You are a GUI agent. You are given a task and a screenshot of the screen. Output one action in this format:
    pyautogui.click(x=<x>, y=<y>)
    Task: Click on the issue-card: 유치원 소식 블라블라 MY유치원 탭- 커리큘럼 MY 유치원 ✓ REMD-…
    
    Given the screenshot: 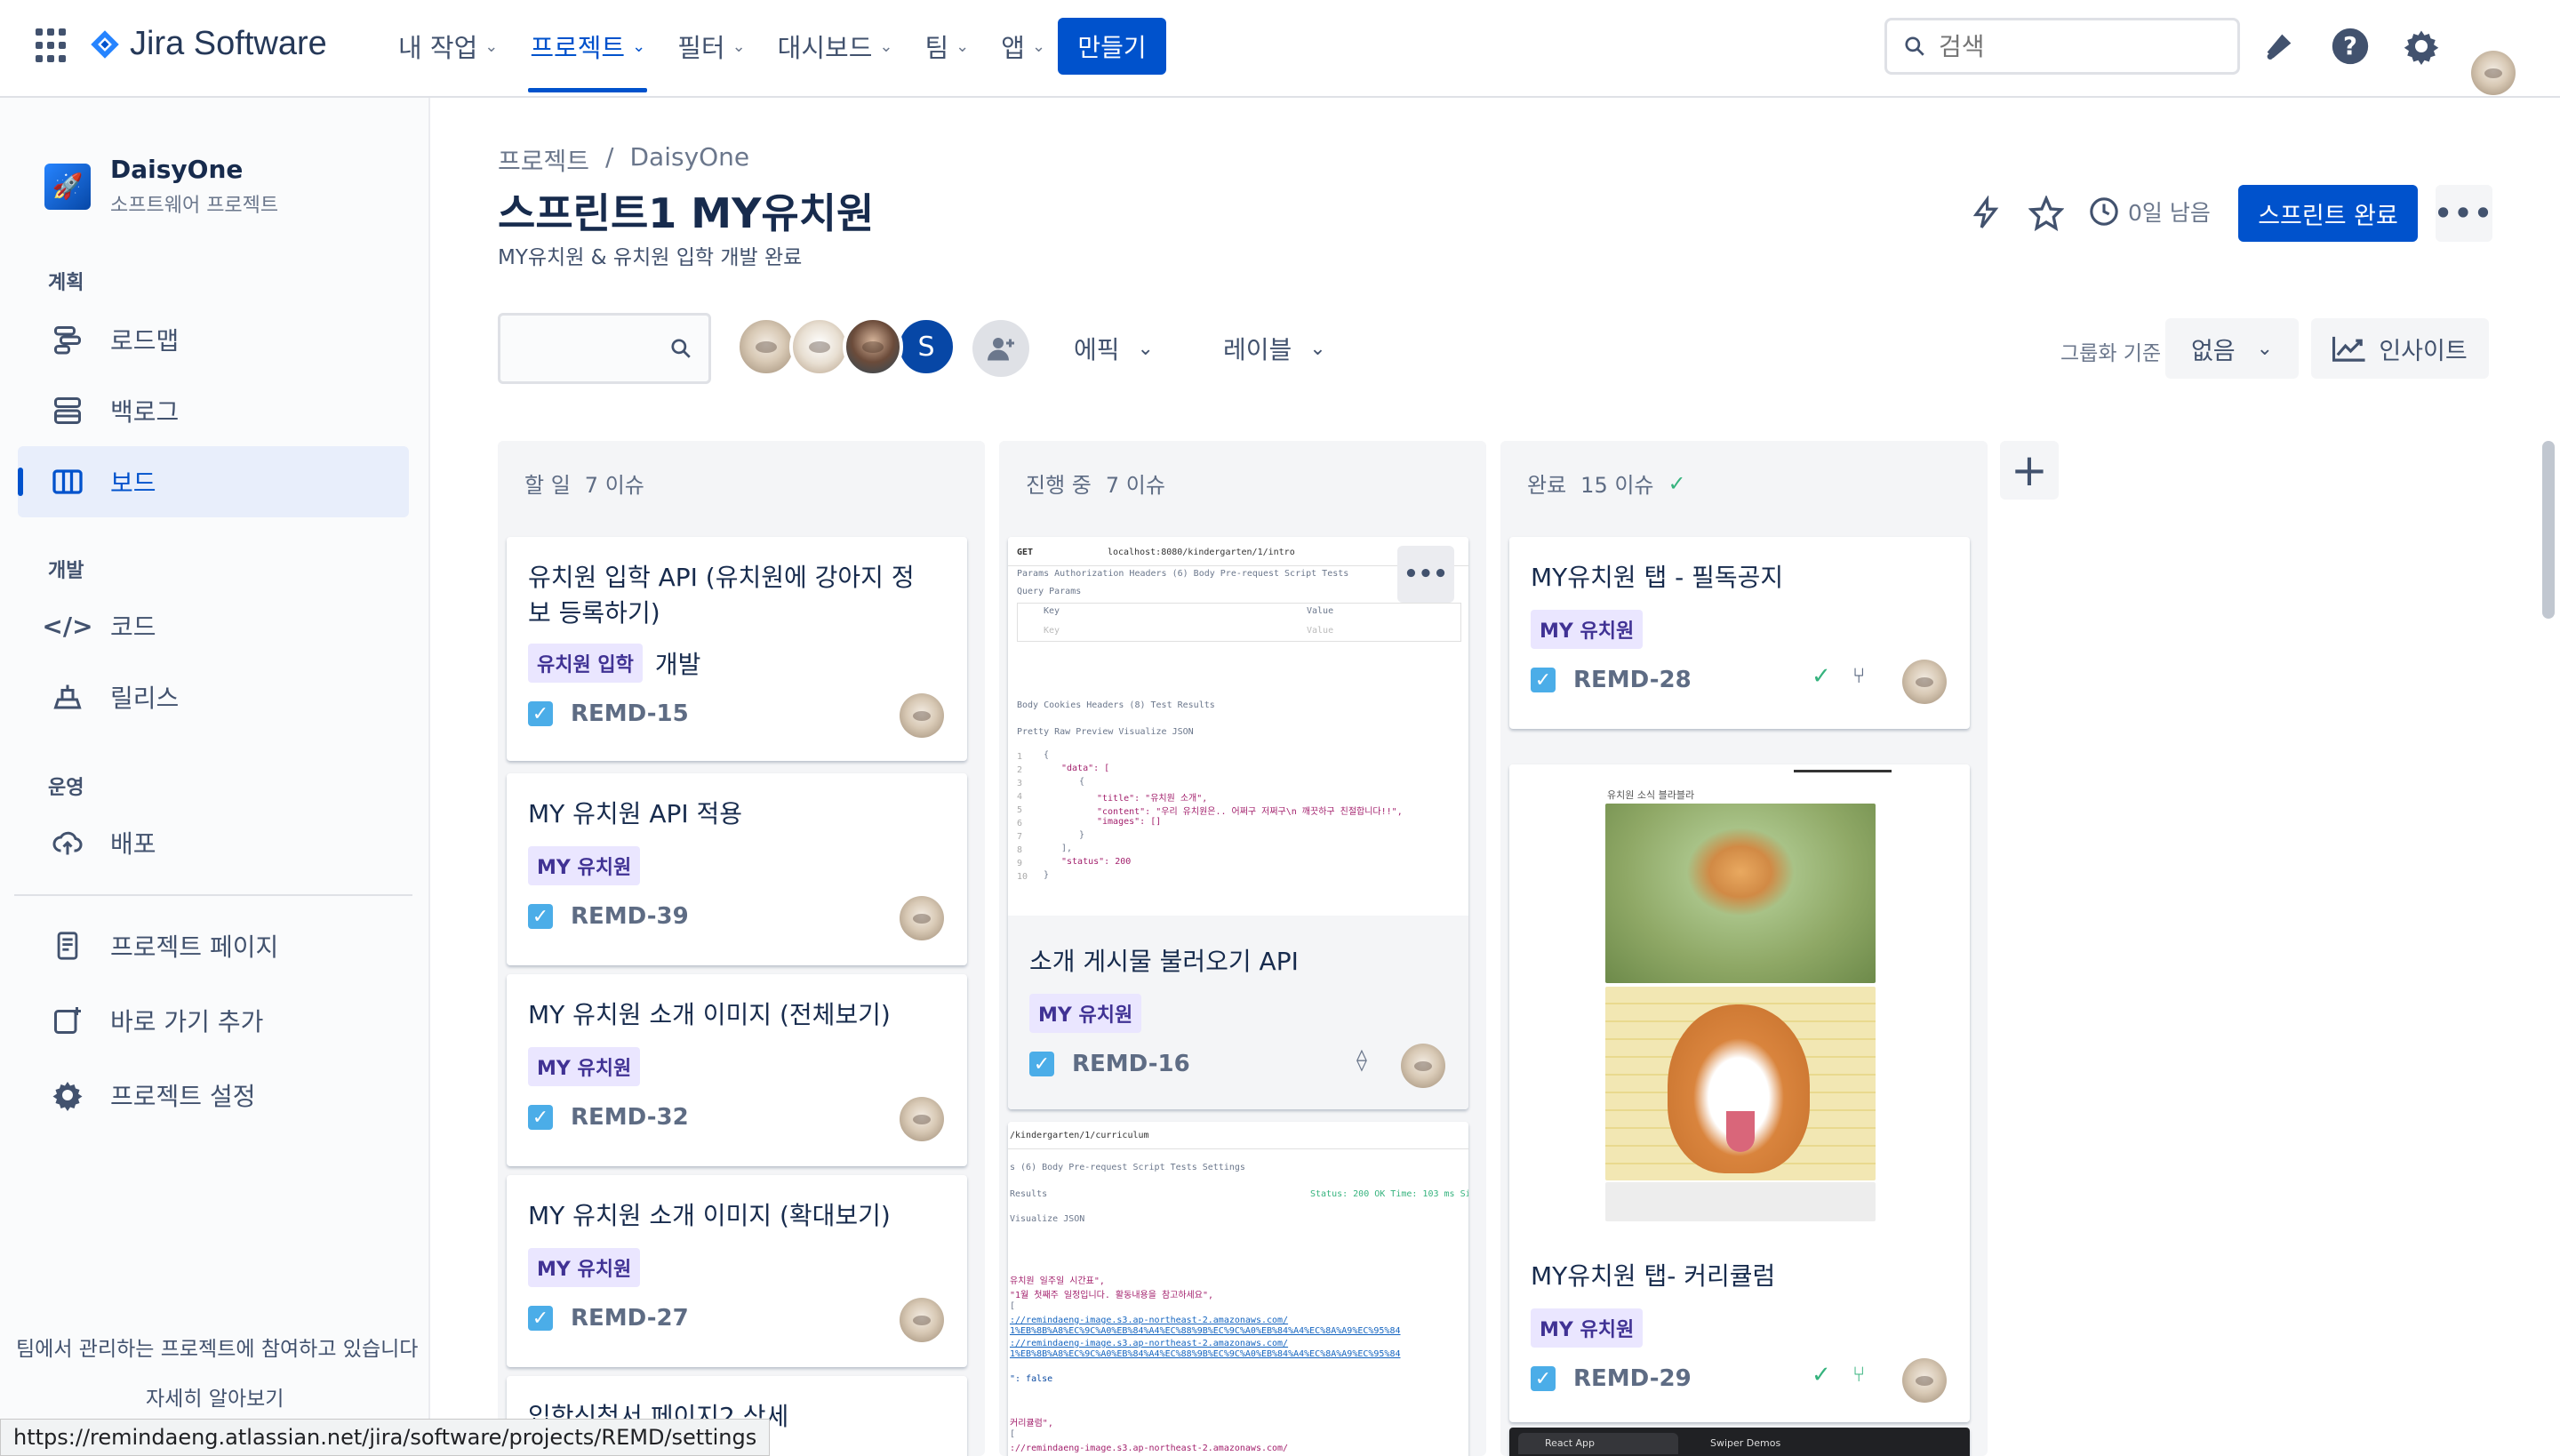 What is the action you would take?
    pyautogui.click(x=1739, y=1093)
    